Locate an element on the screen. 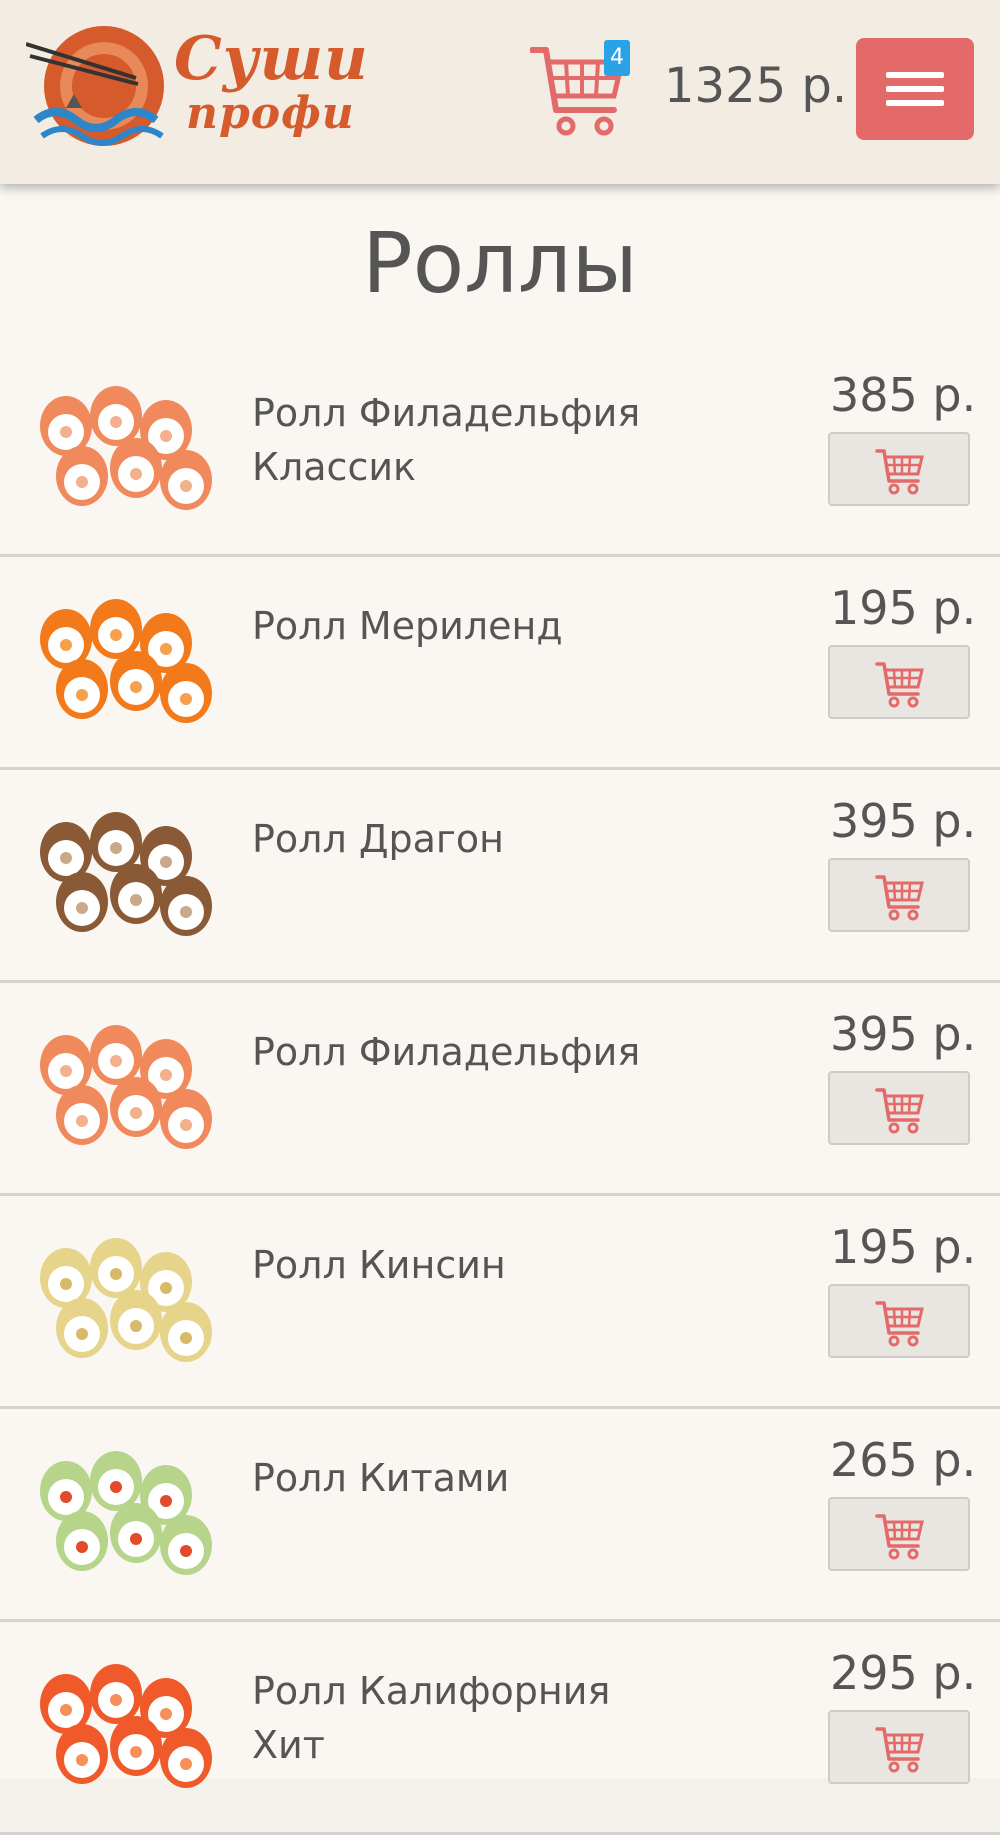 This screenshot has height=1835, width=1000. page-title: Роллы is located at coordinates (500, 263).